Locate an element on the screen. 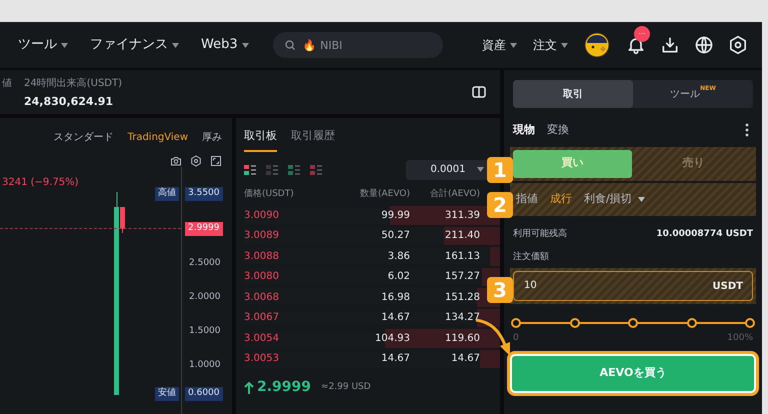 The image size is (768, 414). order-total: 119.60 is located at coordinates (462, 339).